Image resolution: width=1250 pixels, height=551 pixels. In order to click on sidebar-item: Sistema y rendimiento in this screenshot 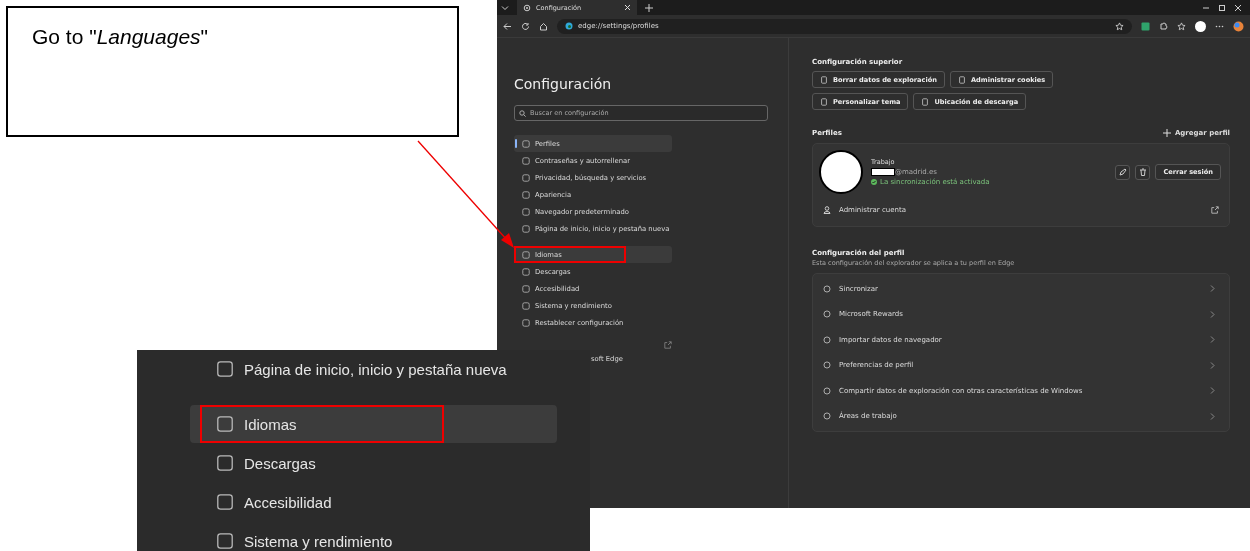, I will do `click(373, 536)`.